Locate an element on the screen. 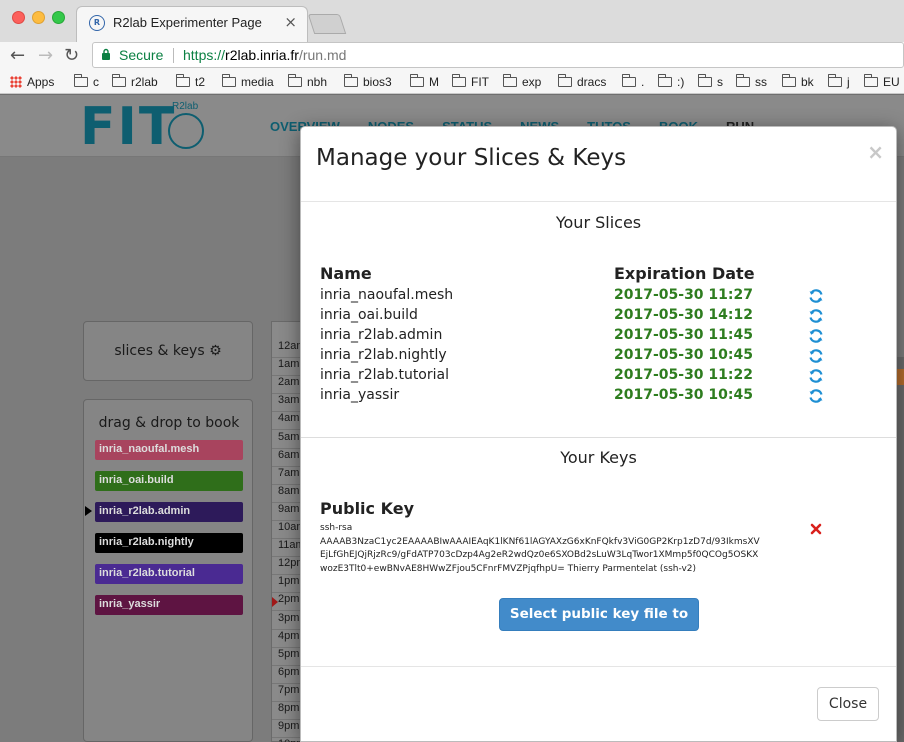 This screenshot has height=742, width=904. bookmark-apps: Apps is located at coordinates (32, 82).